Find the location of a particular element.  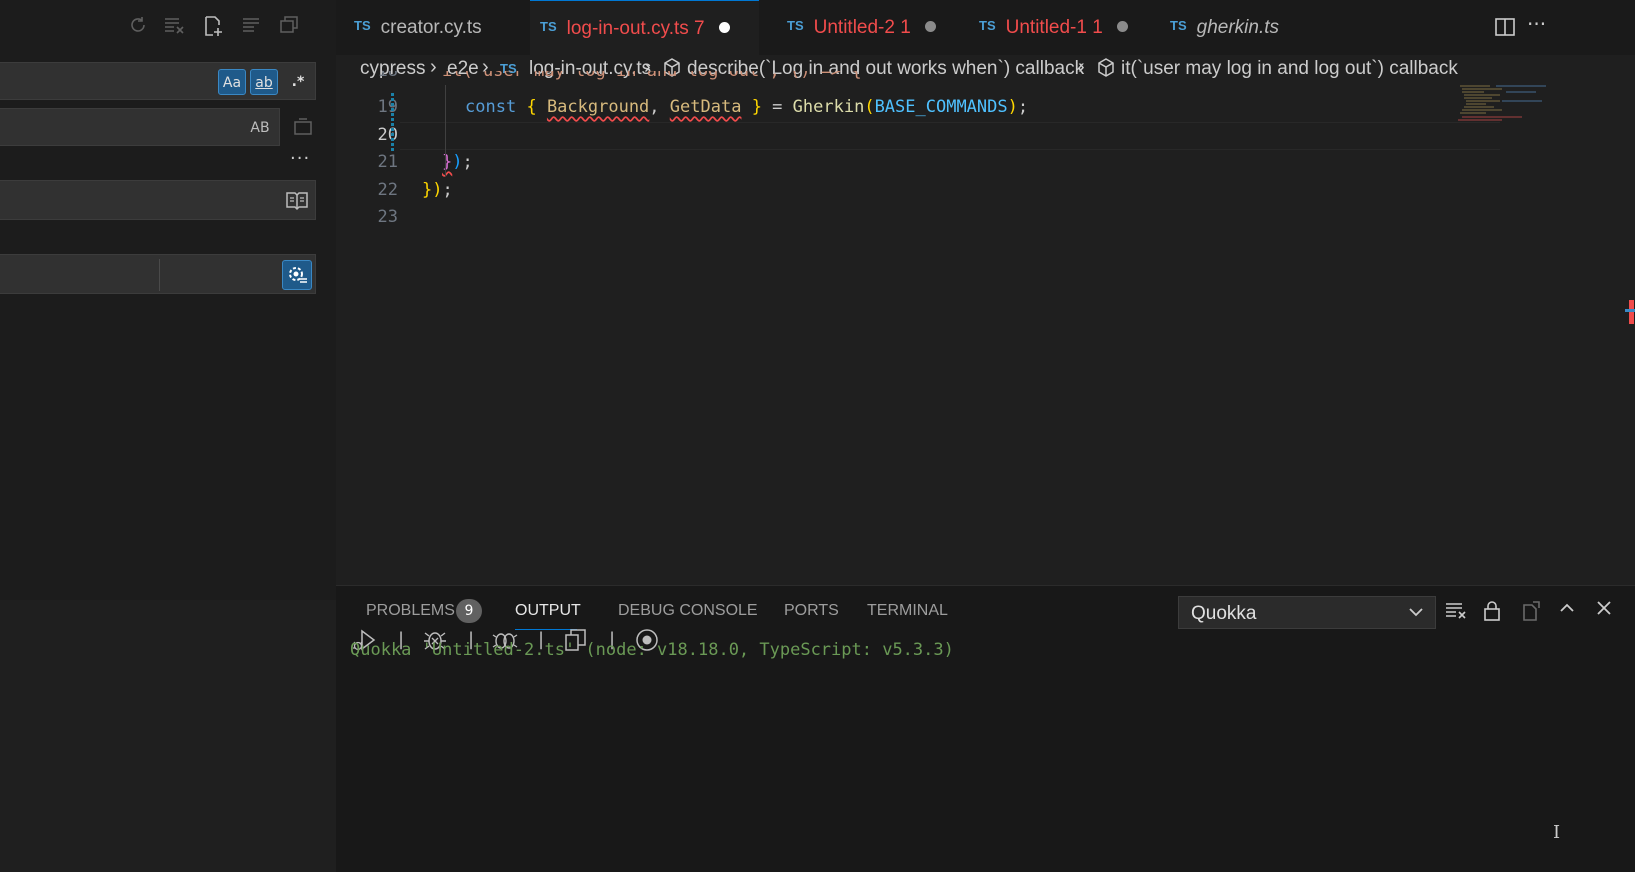

input-divider is located at coordinates (159, 275).